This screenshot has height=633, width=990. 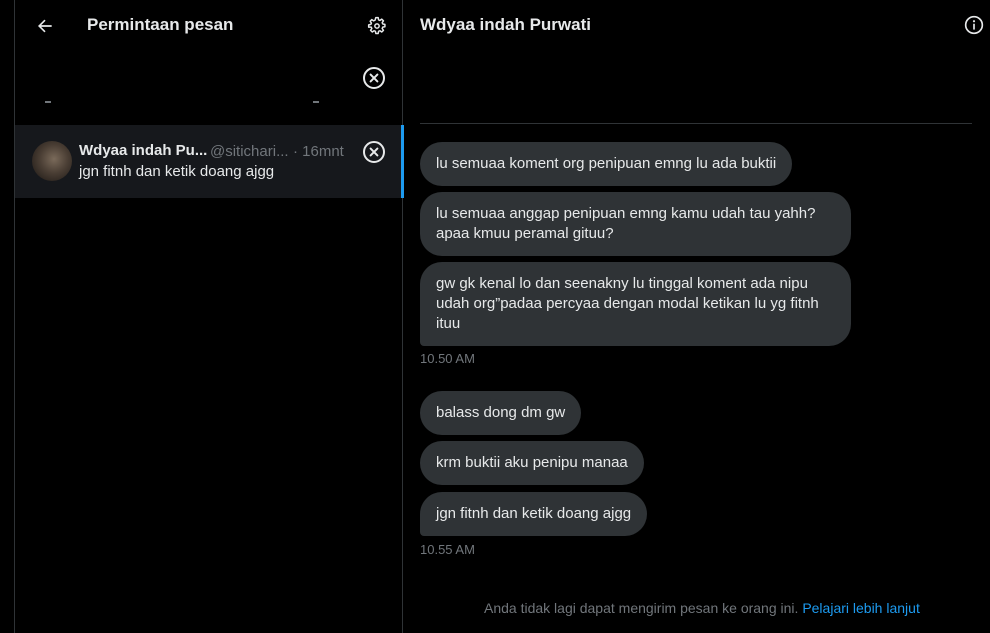 I want to click on gear-icon, so click(x=376, y=25).